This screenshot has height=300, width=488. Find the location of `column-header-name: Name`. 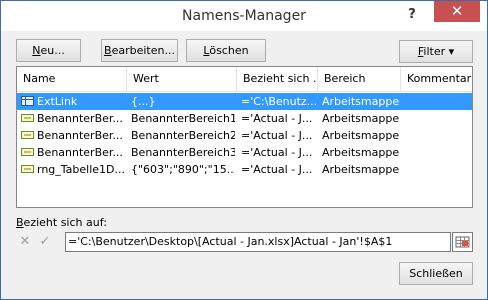

column-header-name: Name is located at coordinates (72, 79).